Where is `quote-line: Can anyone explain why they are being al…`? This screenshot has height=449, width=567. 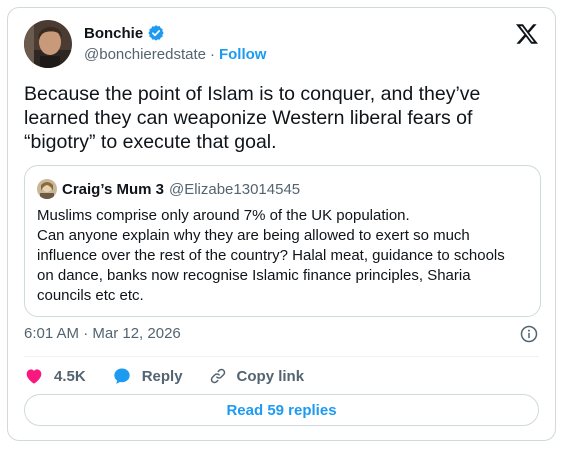 quote-line: Can anyone explain why they are being al… is located at coordinates (253, 235).